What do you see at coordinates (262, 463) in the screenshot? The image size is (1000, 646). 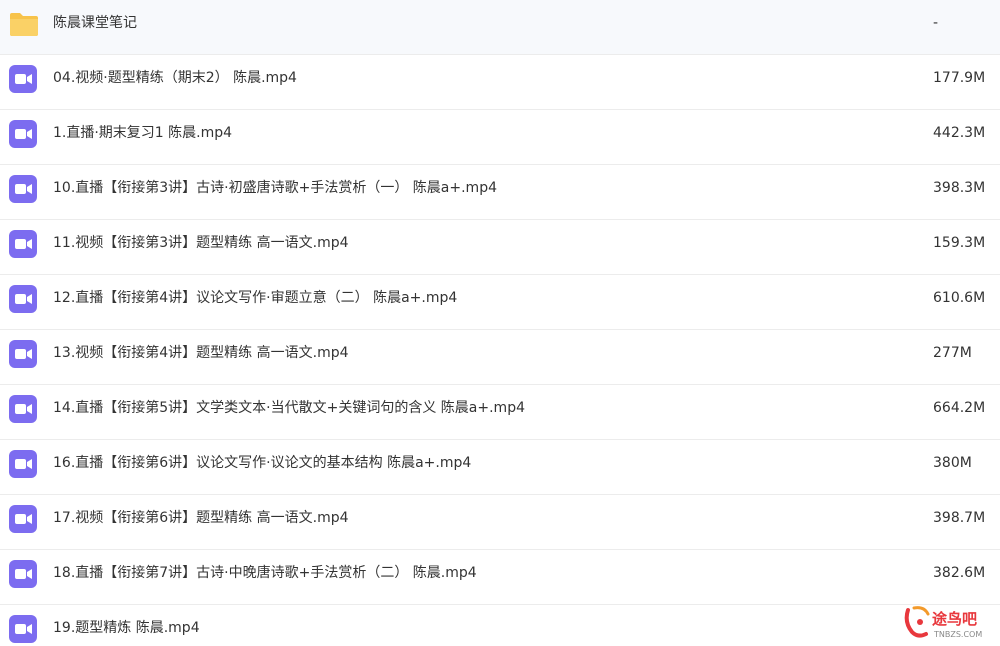 I see `file-name: 16.直播【衔接第6讲】议论文写作·议论文的基本结构 陈晨a+.mp4` at bounding box center [262, 463].